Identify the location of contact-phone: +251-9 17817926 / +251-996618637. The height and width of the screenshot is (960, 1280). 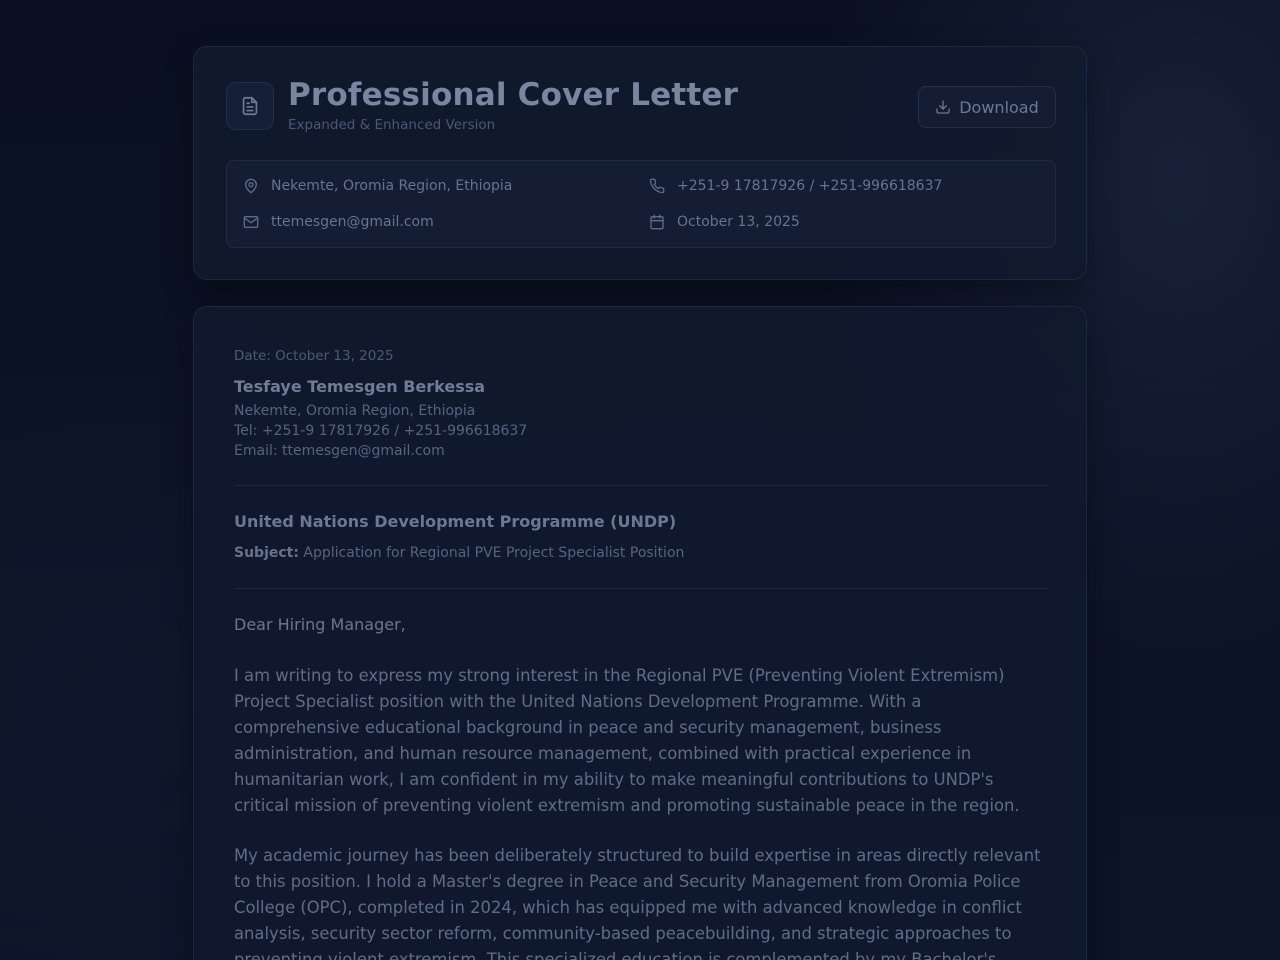
(795, 186).